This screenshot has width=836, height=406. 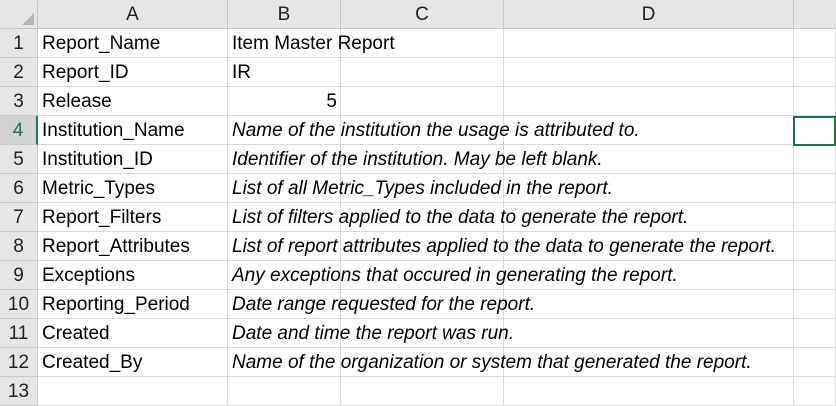 I want to click on row-header: 12, so click(x=19, y=362).